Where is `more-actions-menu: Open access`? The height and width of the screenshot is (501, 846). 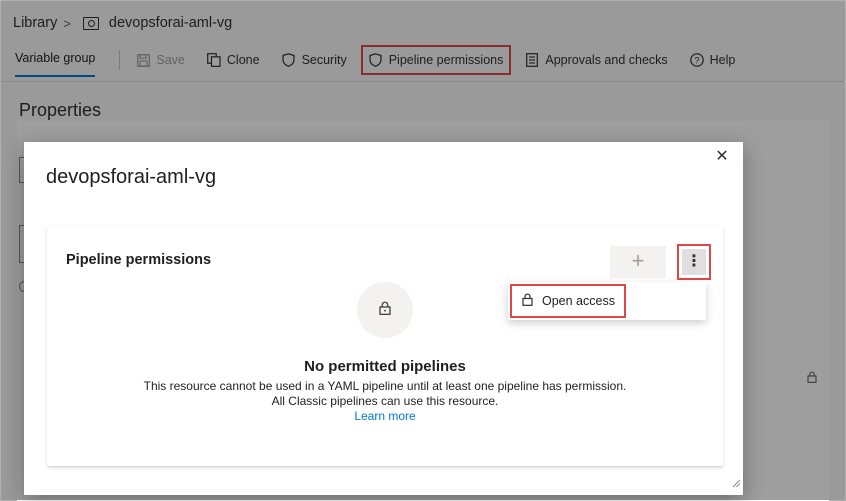
more-actions-menu: Open access is located at coordinates (607, 301).